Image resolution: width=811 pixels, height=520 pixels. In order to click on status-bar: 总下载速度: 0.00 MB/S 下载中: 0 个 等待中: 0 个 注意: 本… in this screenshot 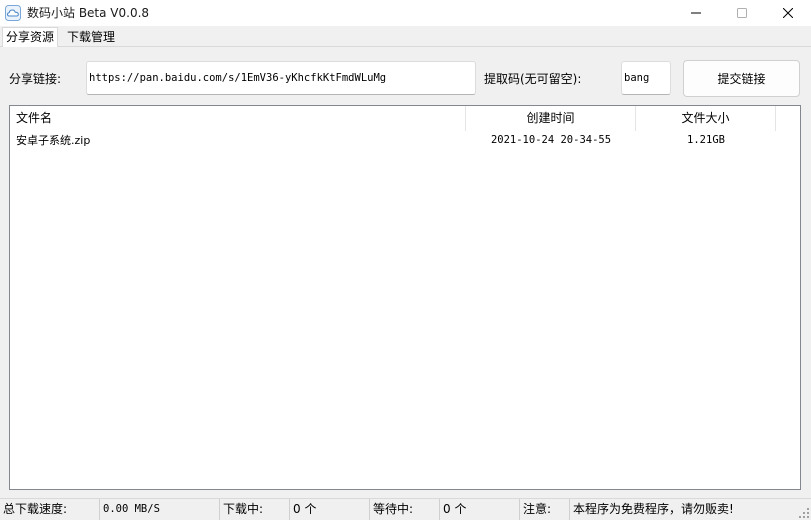, I will do `click(405, 509)`.